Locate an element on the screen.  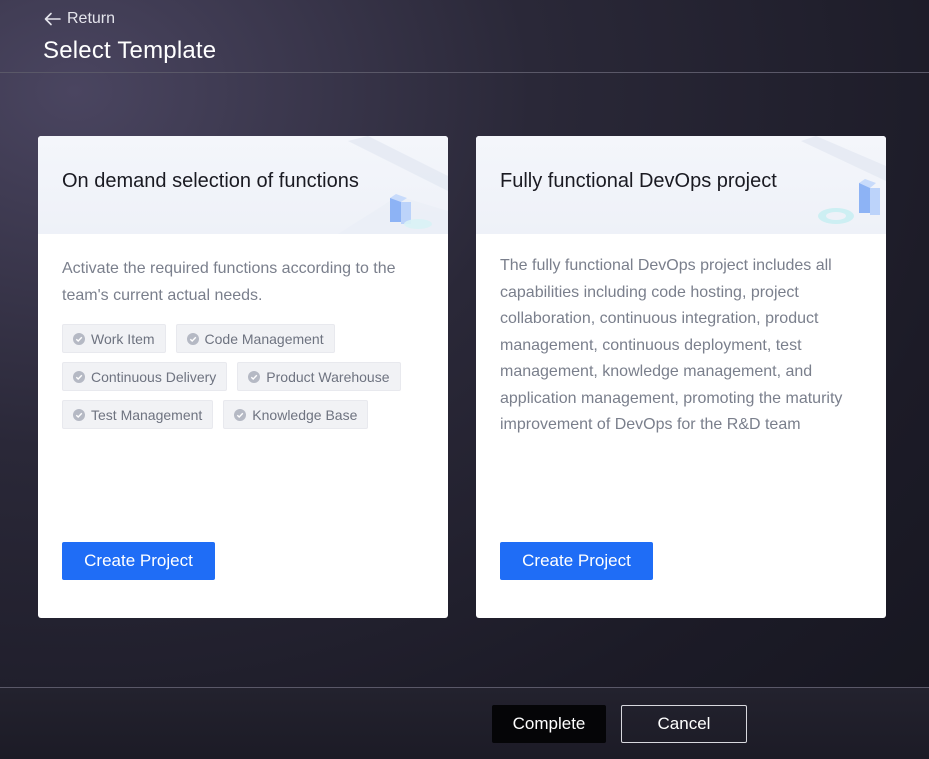
tag-label: Code Management is located at coordinates (264, 338).